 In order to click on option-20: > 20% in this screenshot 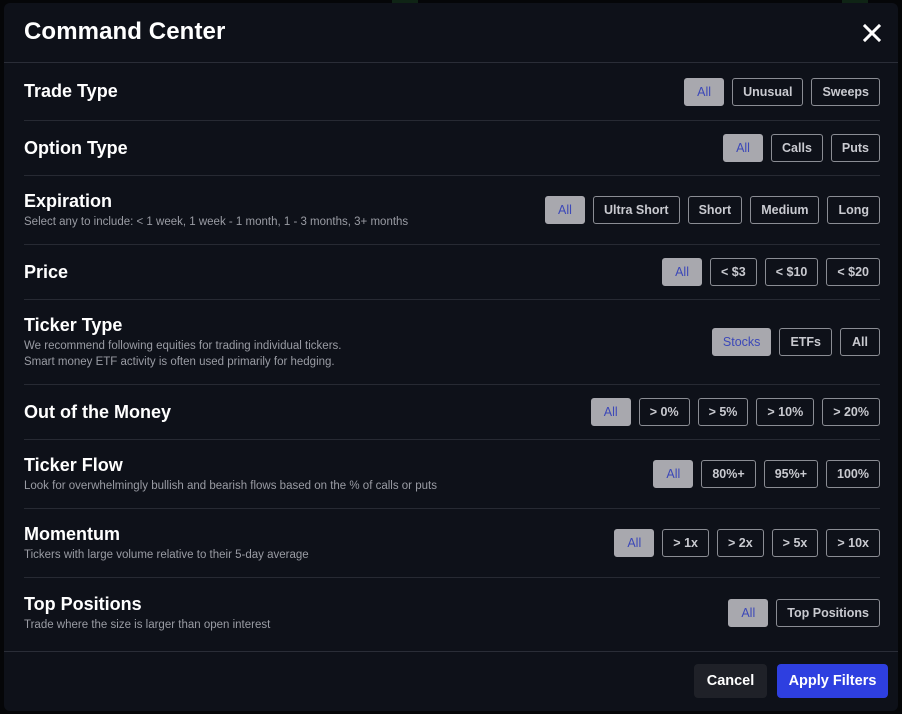, I will do `click(851, 412)`.